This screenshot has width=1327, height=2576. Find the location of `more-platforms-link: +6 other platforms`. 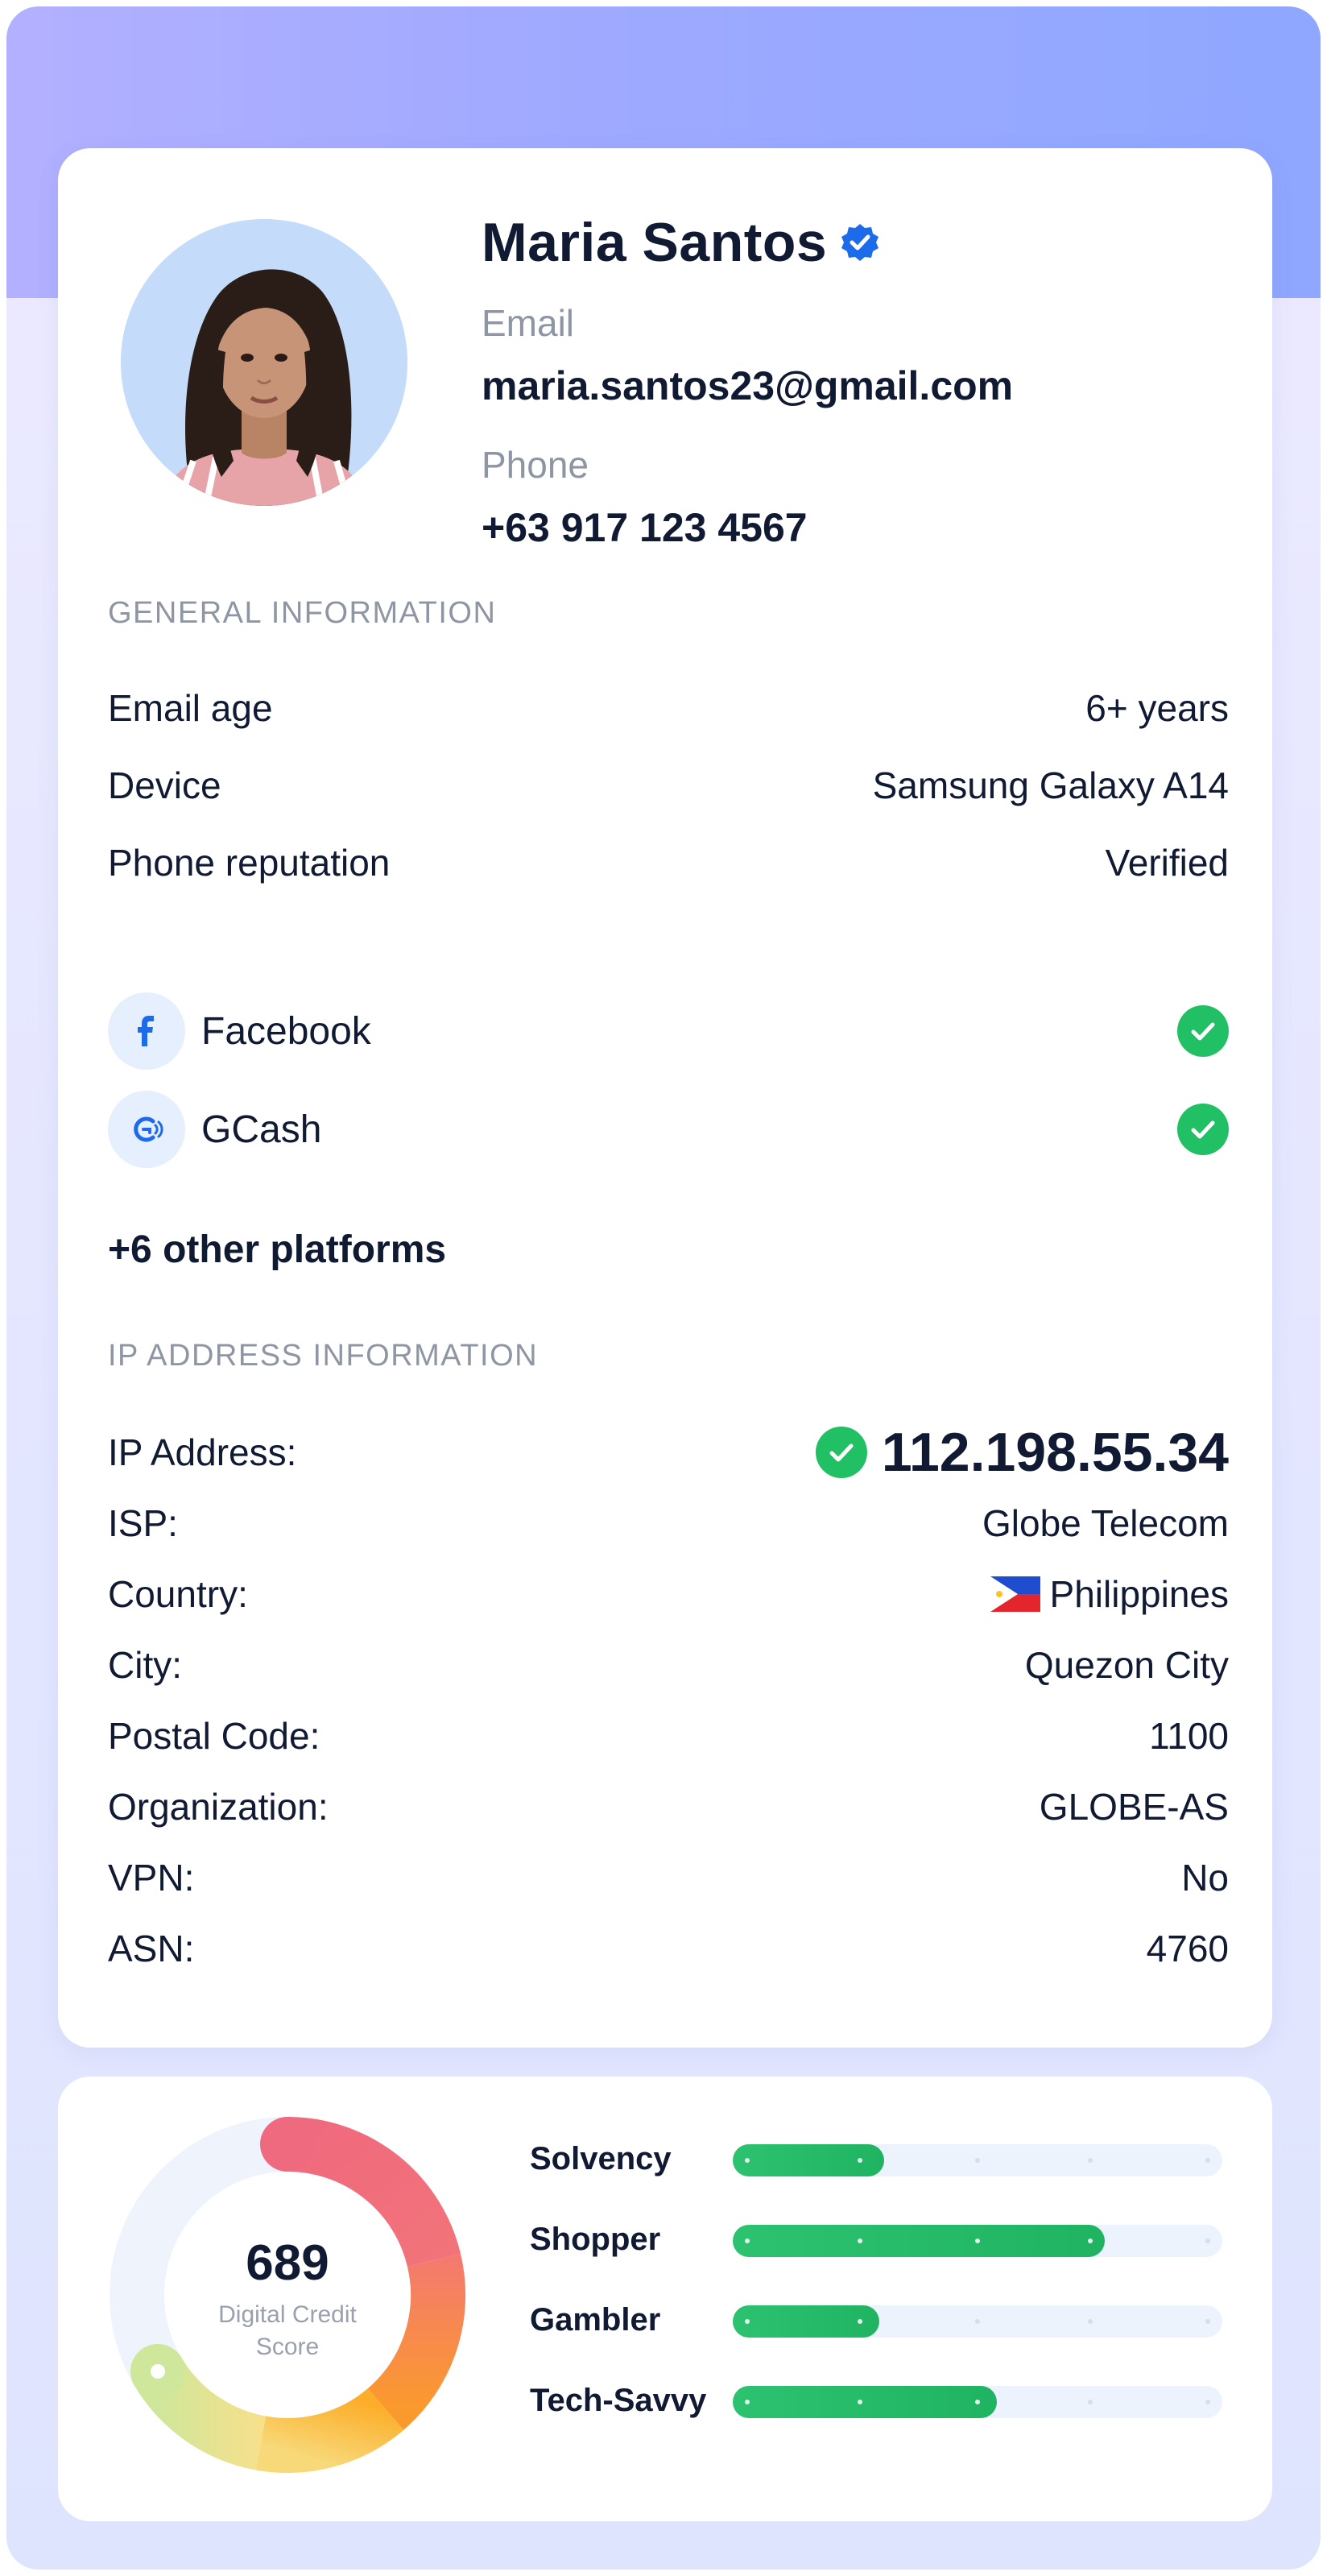

more-platforms-link: +6 other platforms is located at coordinates (277, 1250).